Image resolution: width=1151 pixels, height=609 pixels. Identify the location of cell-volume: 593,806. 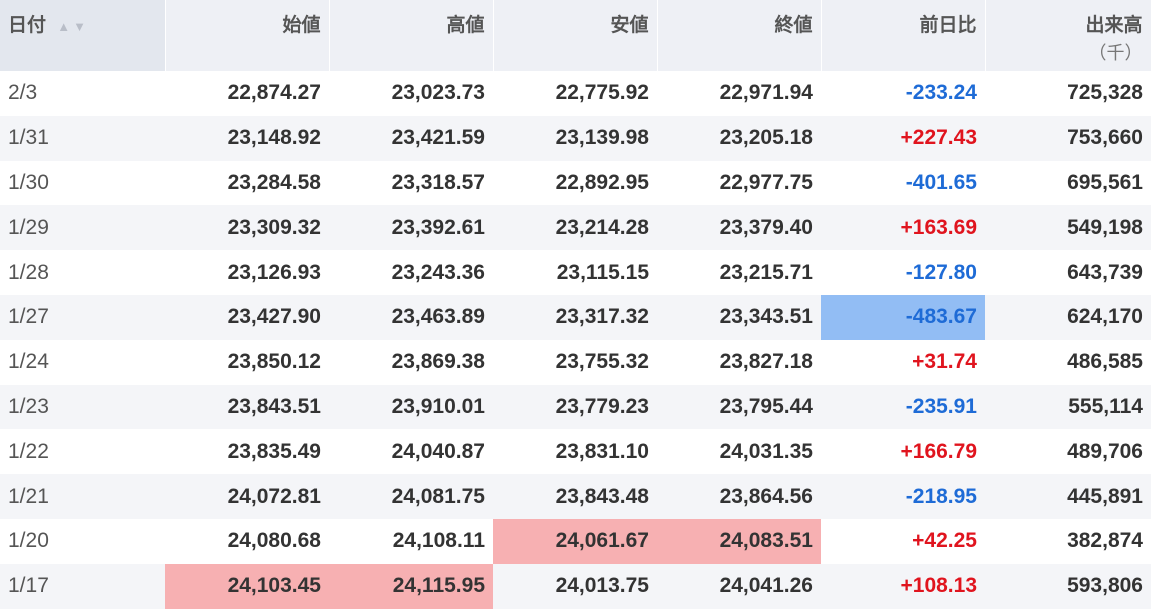
(1068, 586).